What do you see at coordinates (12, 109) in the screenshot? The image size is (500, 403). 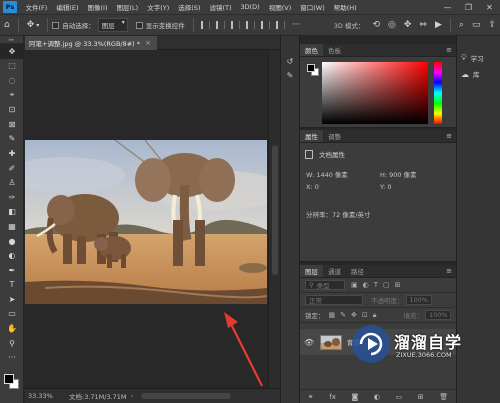 I see `crop-tool-icon: ⊡` at bounding box center [12, 109].